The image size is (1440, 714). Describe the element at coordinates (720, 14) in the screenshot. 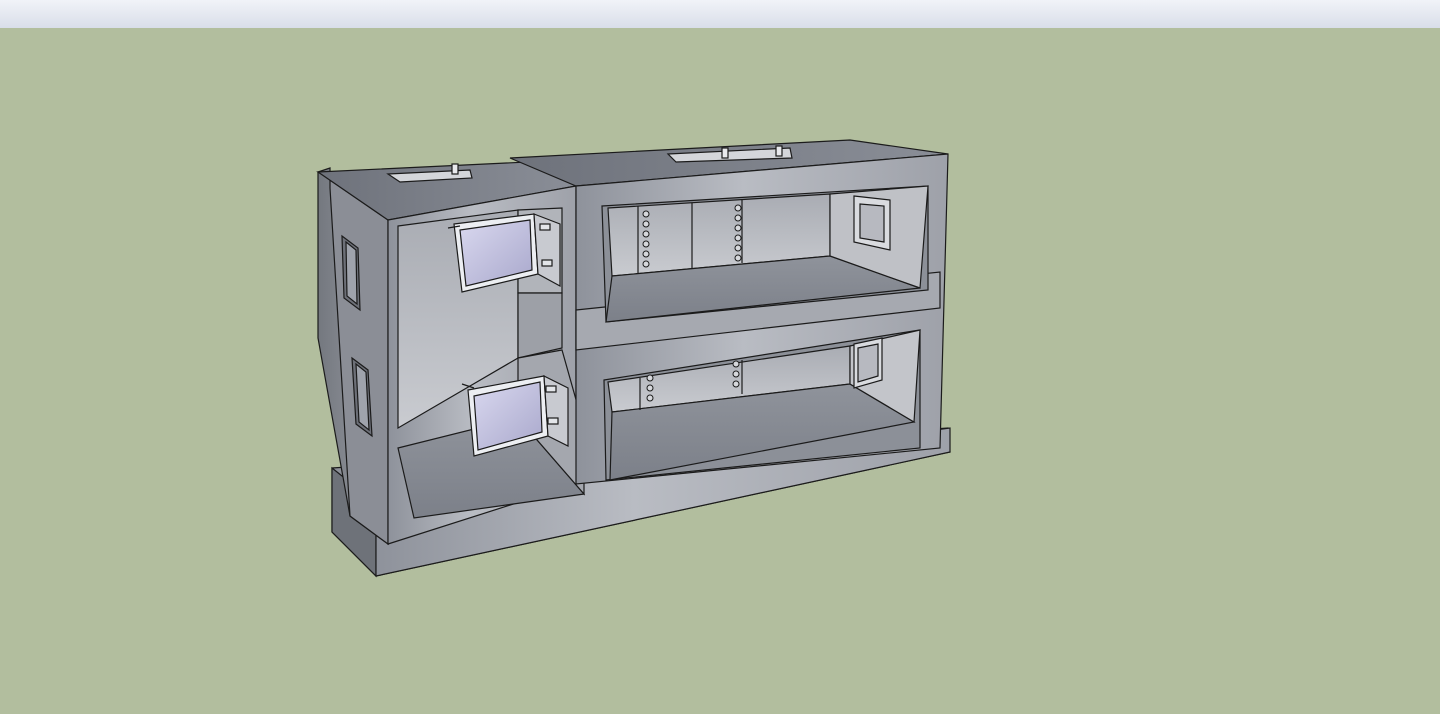

I see `window-toolbar` at that location.